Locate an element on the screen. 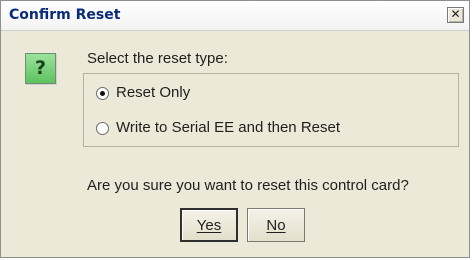 This screenshot has height=260, width=473. no-button-label: No is located at coordinates (276, 225).